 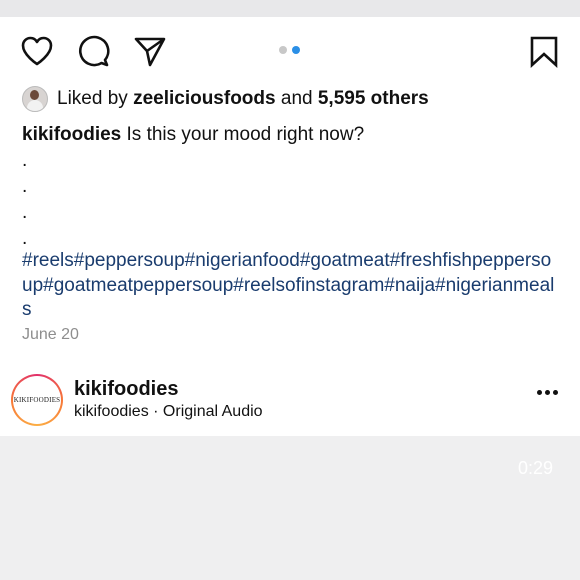 I want to click on caption-username: kikifoodies, so click(x=71, y=134).